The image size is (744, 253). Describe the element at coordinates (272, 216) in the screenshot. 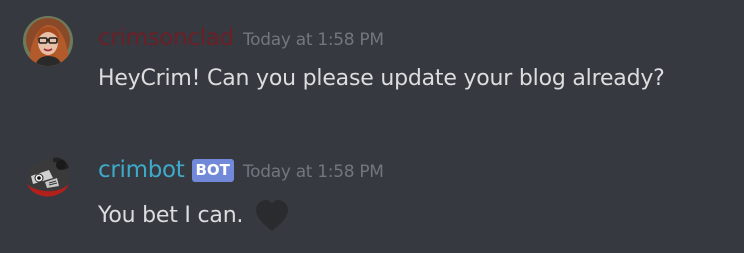

I see `black-heart-icon` at that location.